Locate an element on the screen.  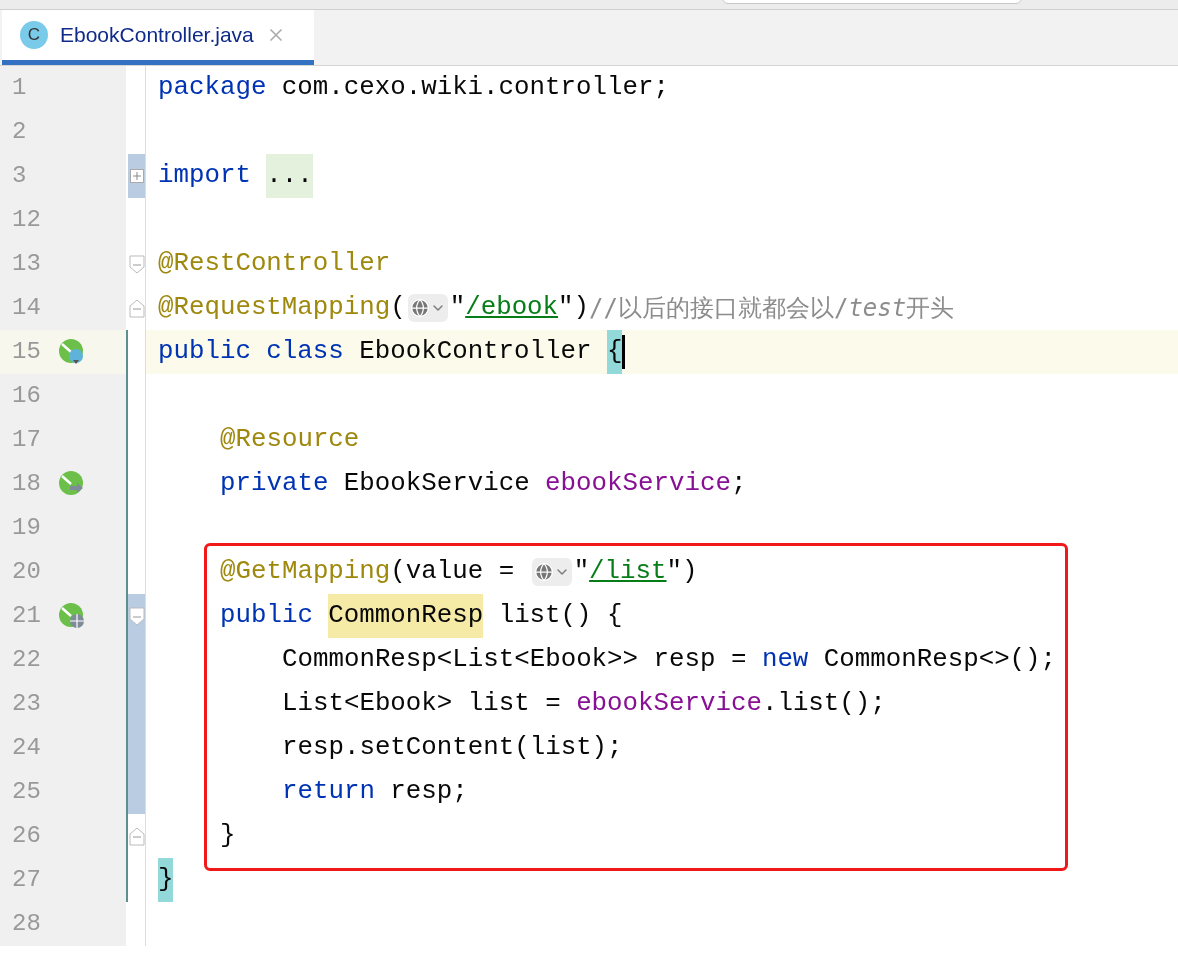
line-number: 14 is located at coordinates (26, 308).